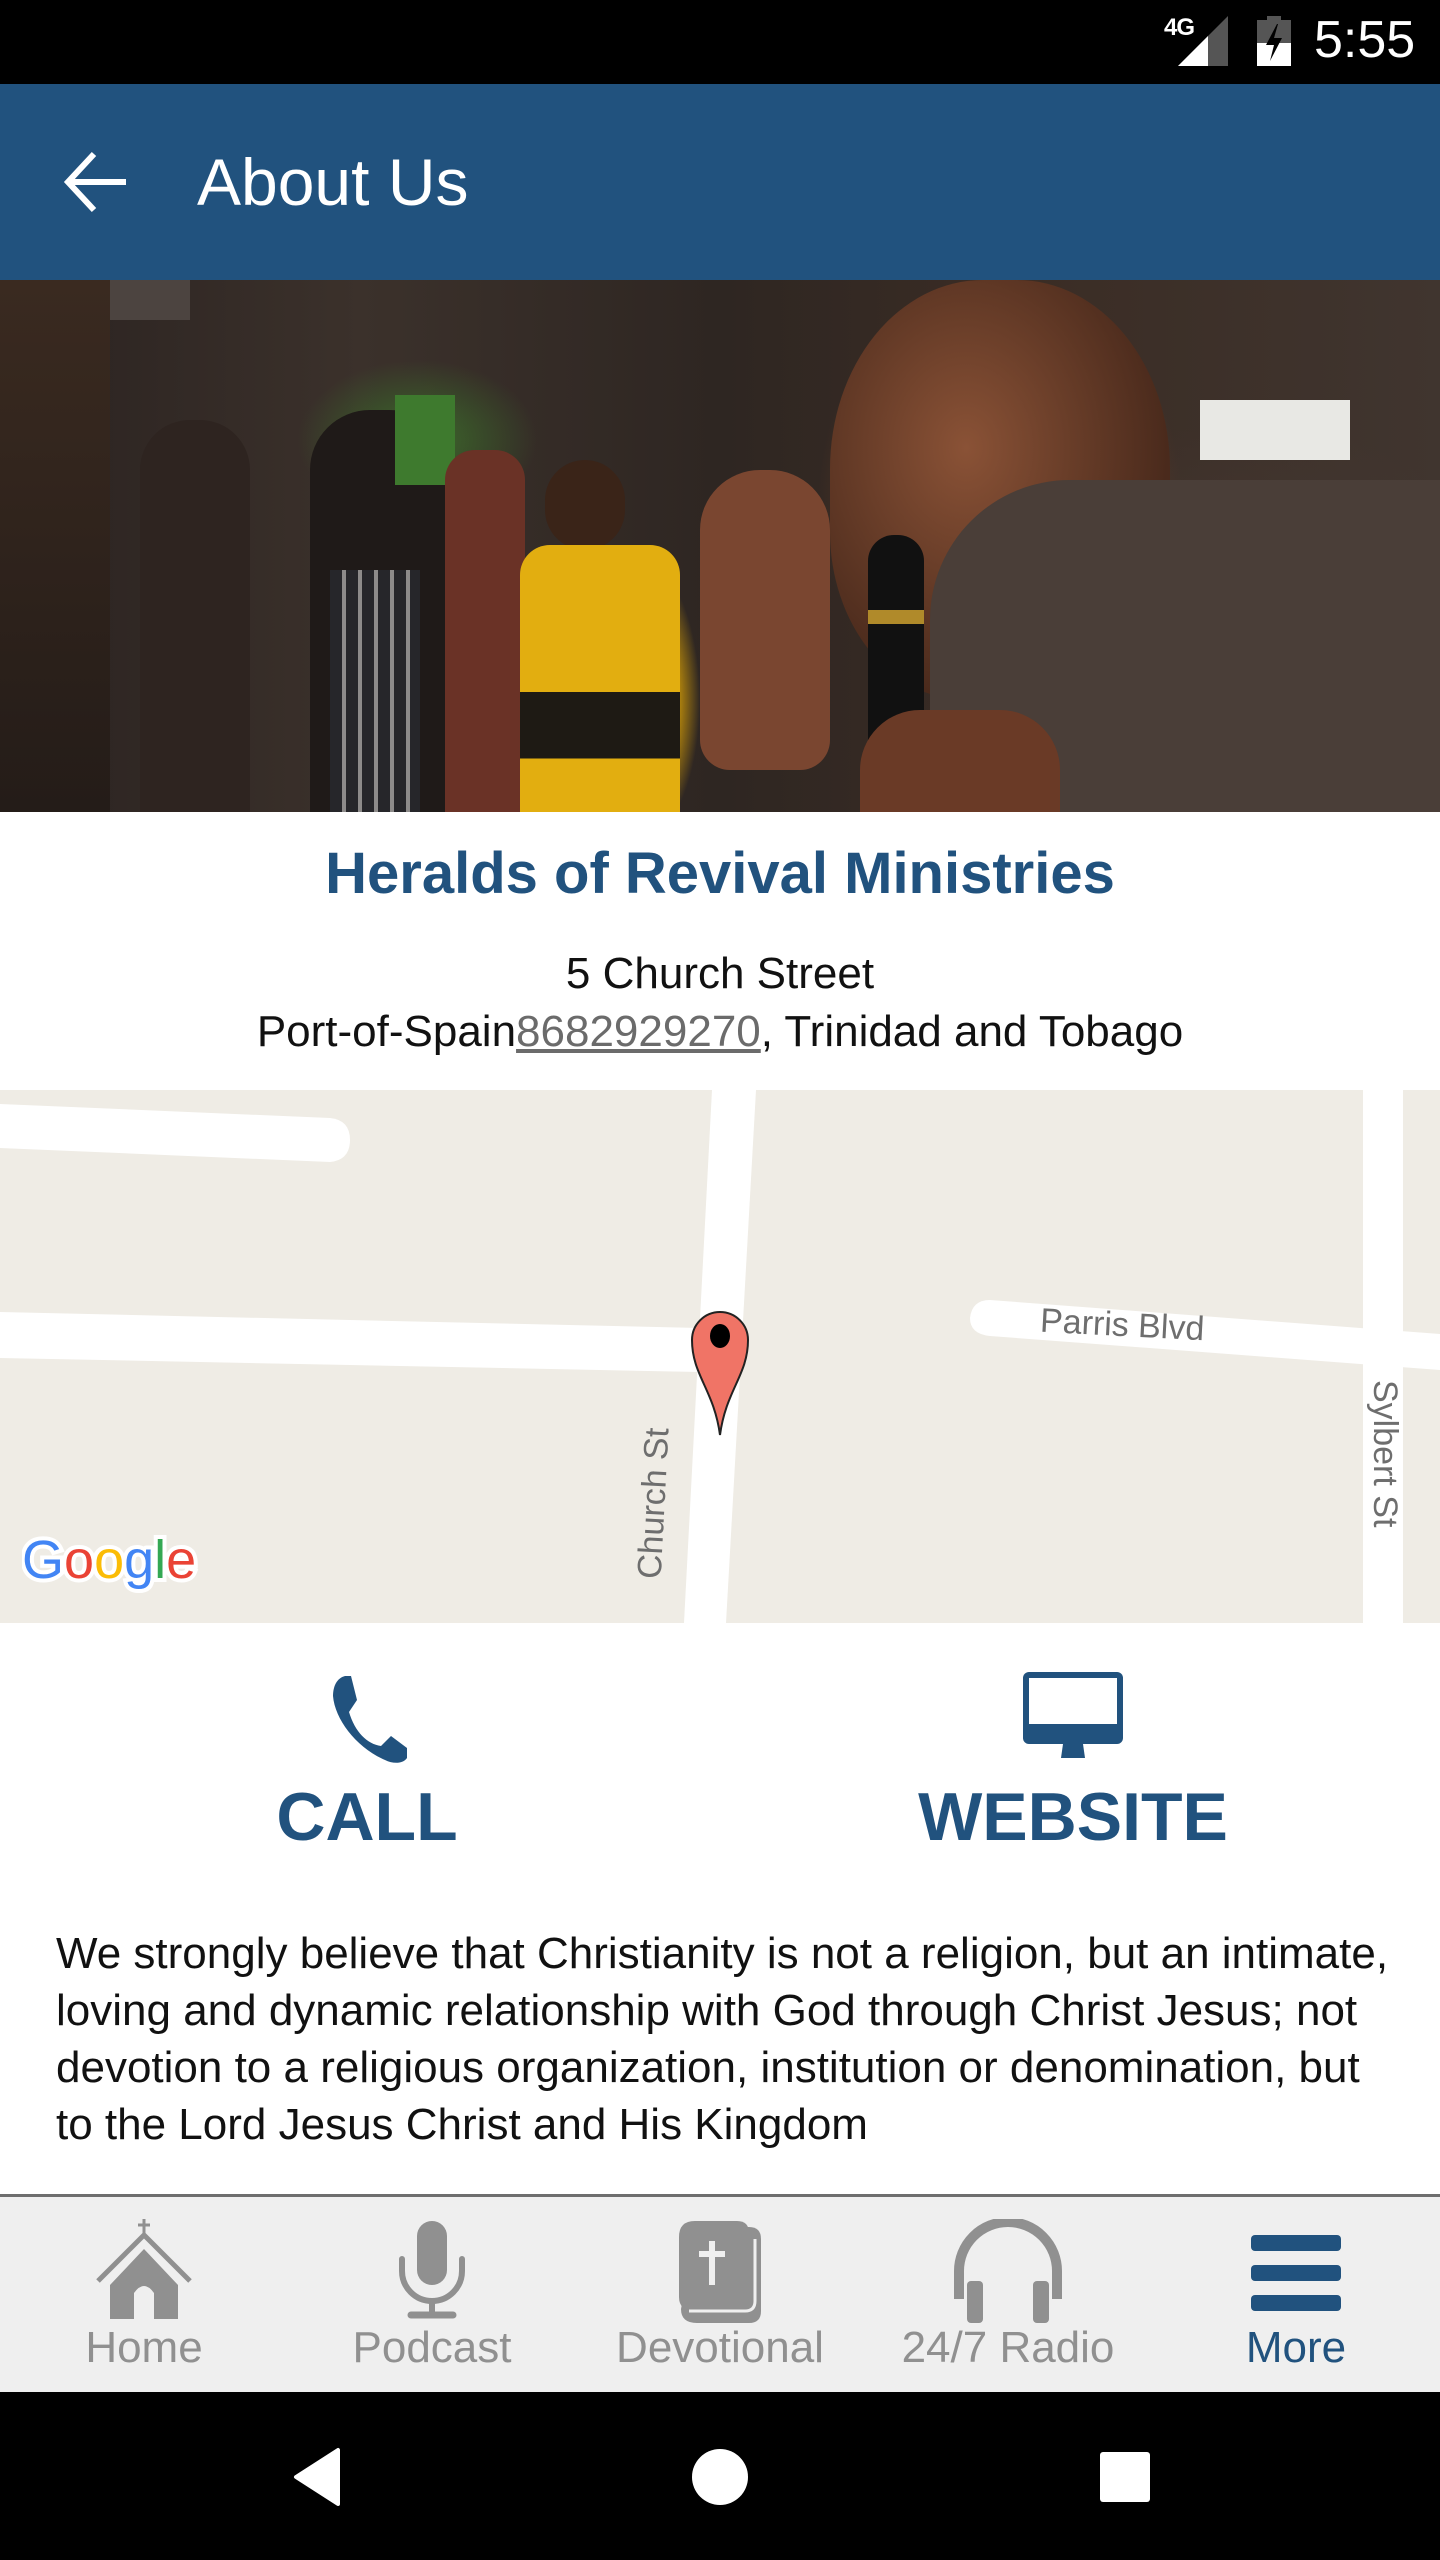  Describe the element at coordinates (638, 1031) in the screenshot. I see `phone-link: 8682929270` at that location.